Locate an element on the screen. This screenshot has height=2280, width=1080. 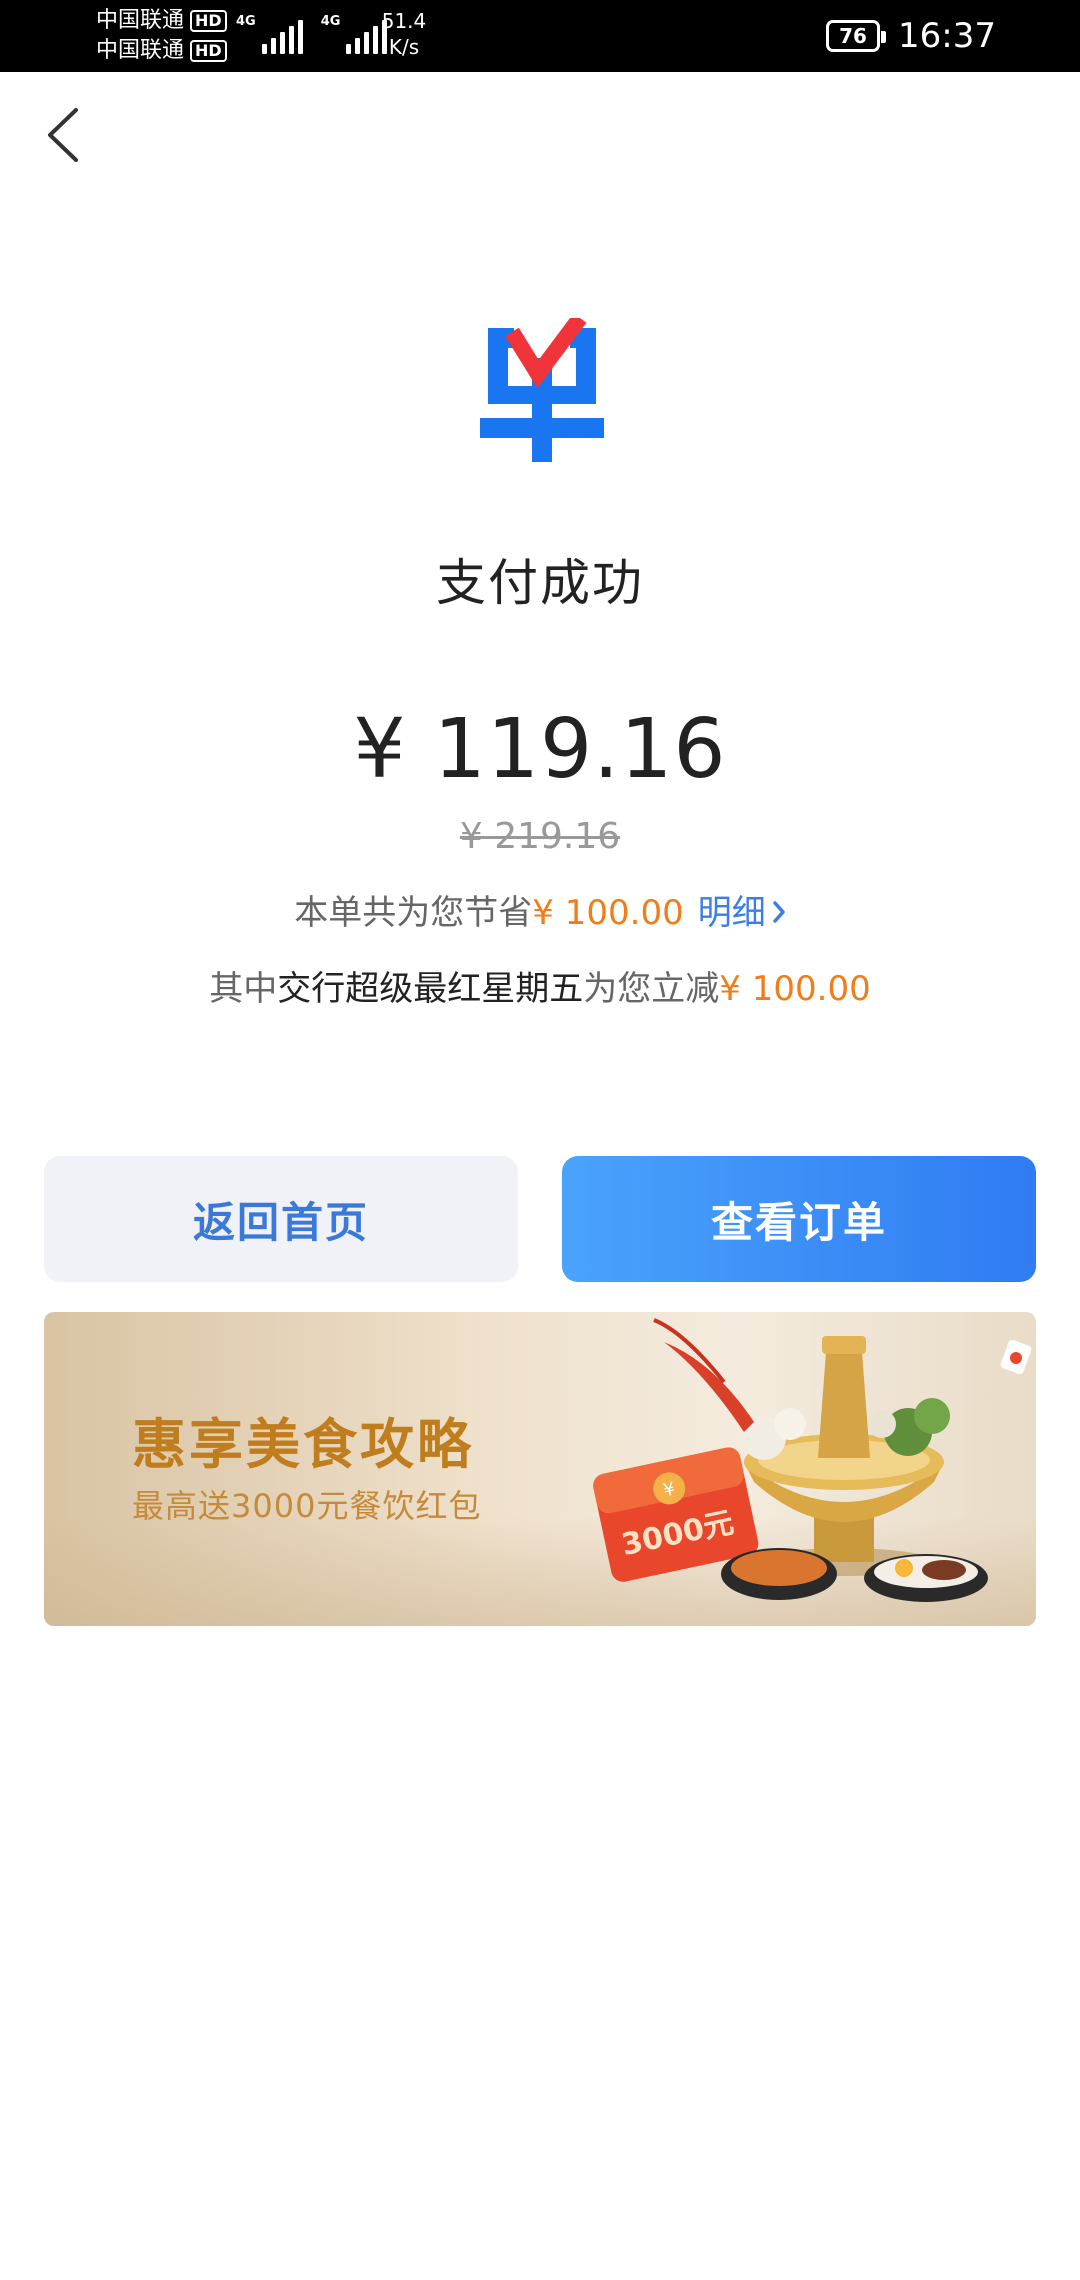
network-type-2: 4G is located at coordinates (330, 21).